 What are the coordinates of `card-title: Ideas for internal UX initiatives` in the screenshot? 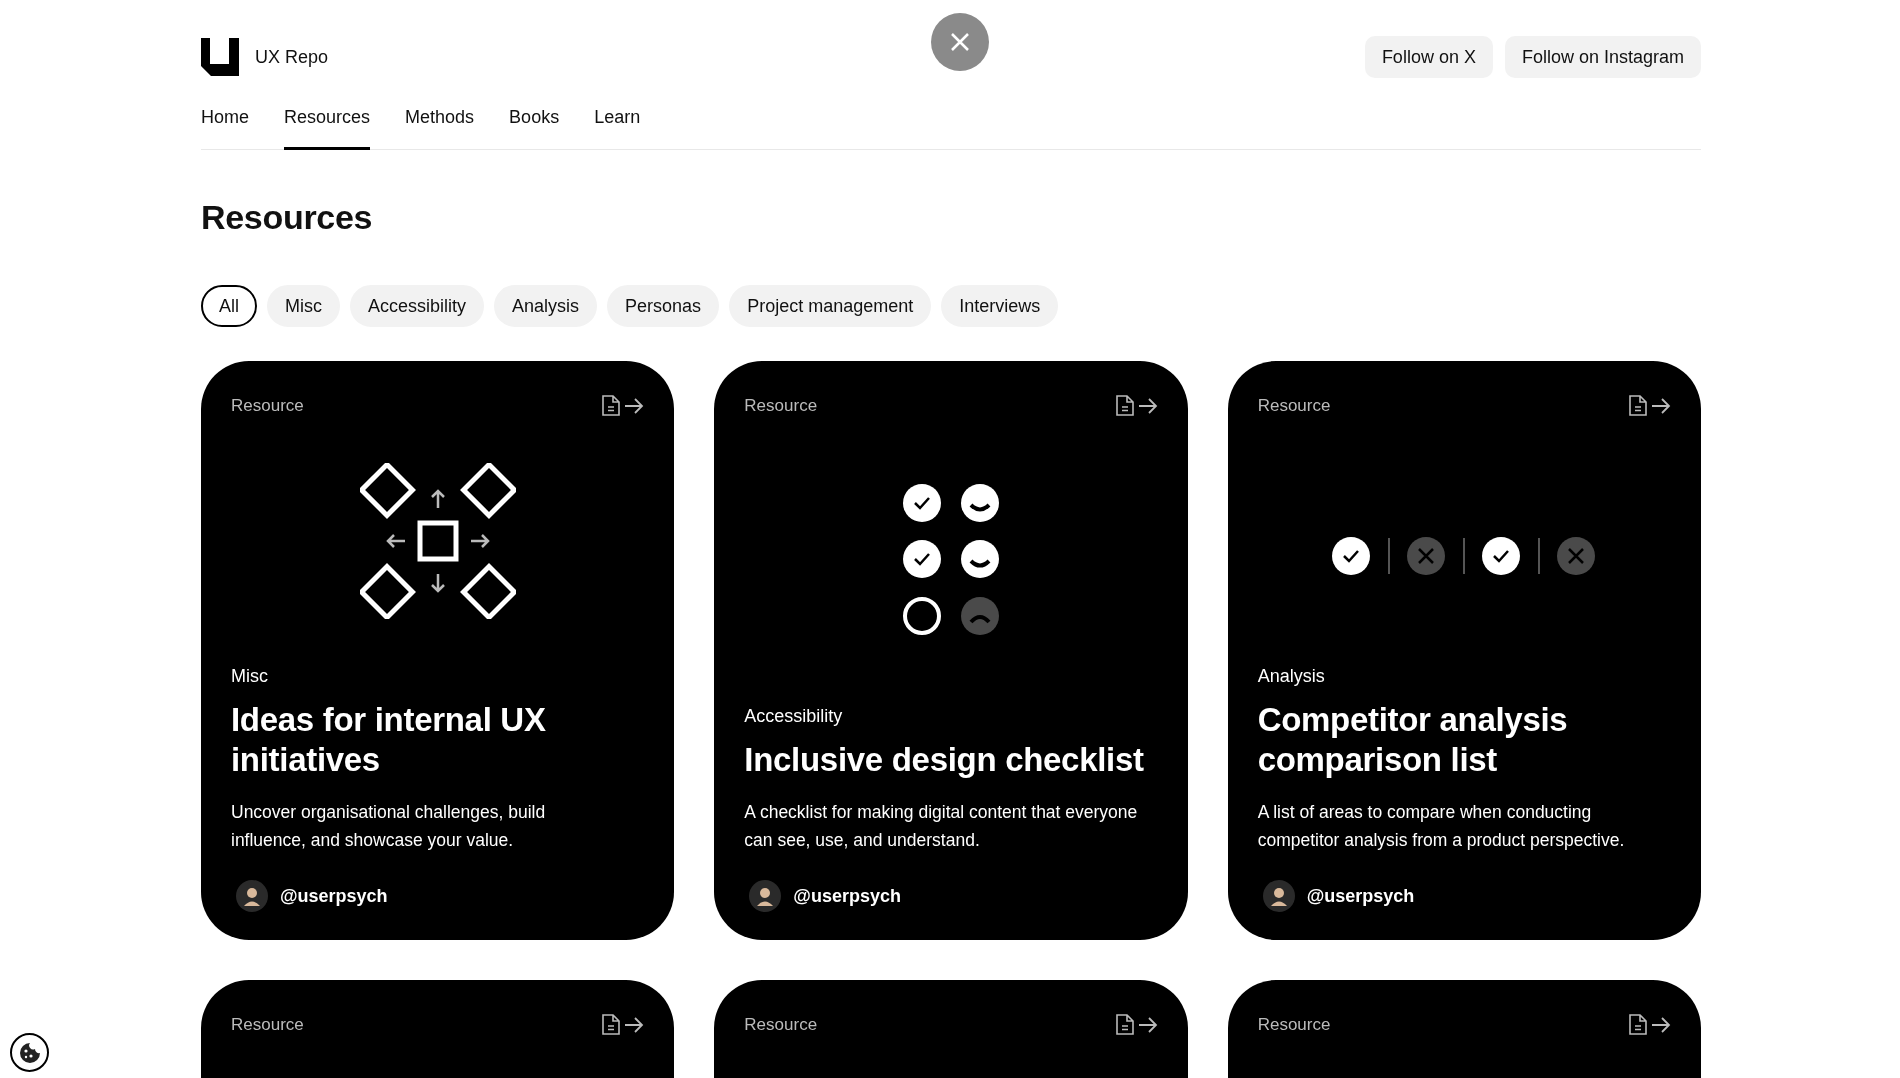 It's located at (389, 740).